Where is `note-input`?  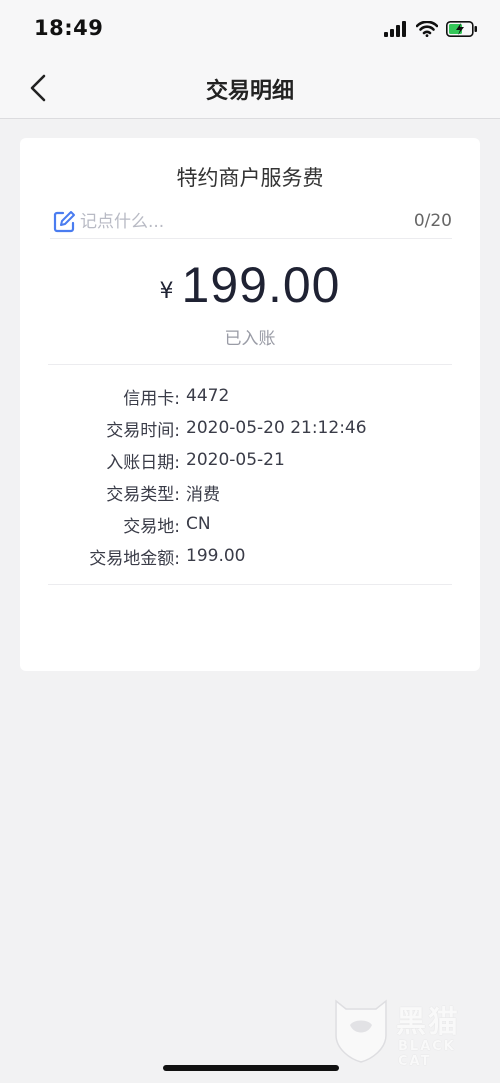
note-input is located at coordinates (220, 222).